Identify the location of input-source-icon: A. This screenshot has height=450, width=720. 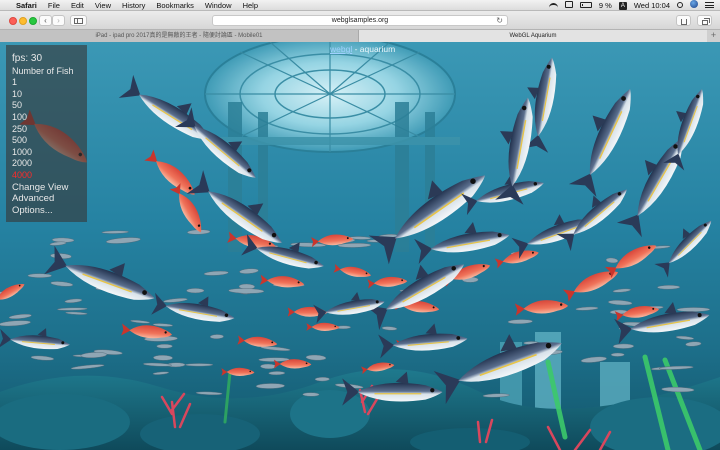
(622, 5).